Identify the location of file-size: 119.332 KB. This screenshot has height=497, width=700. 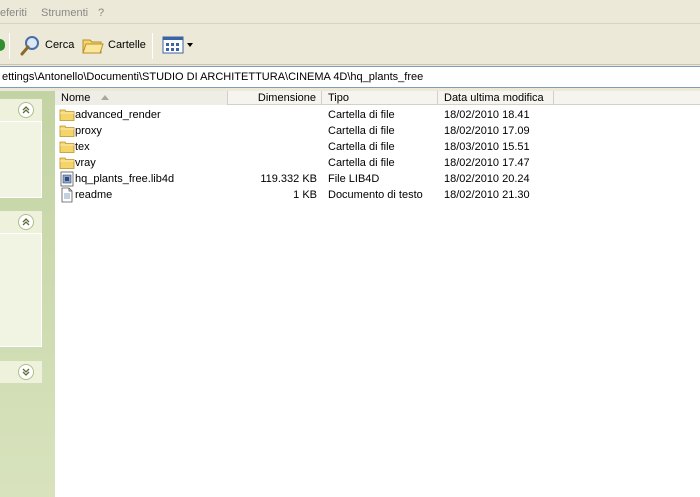
(288, 179).